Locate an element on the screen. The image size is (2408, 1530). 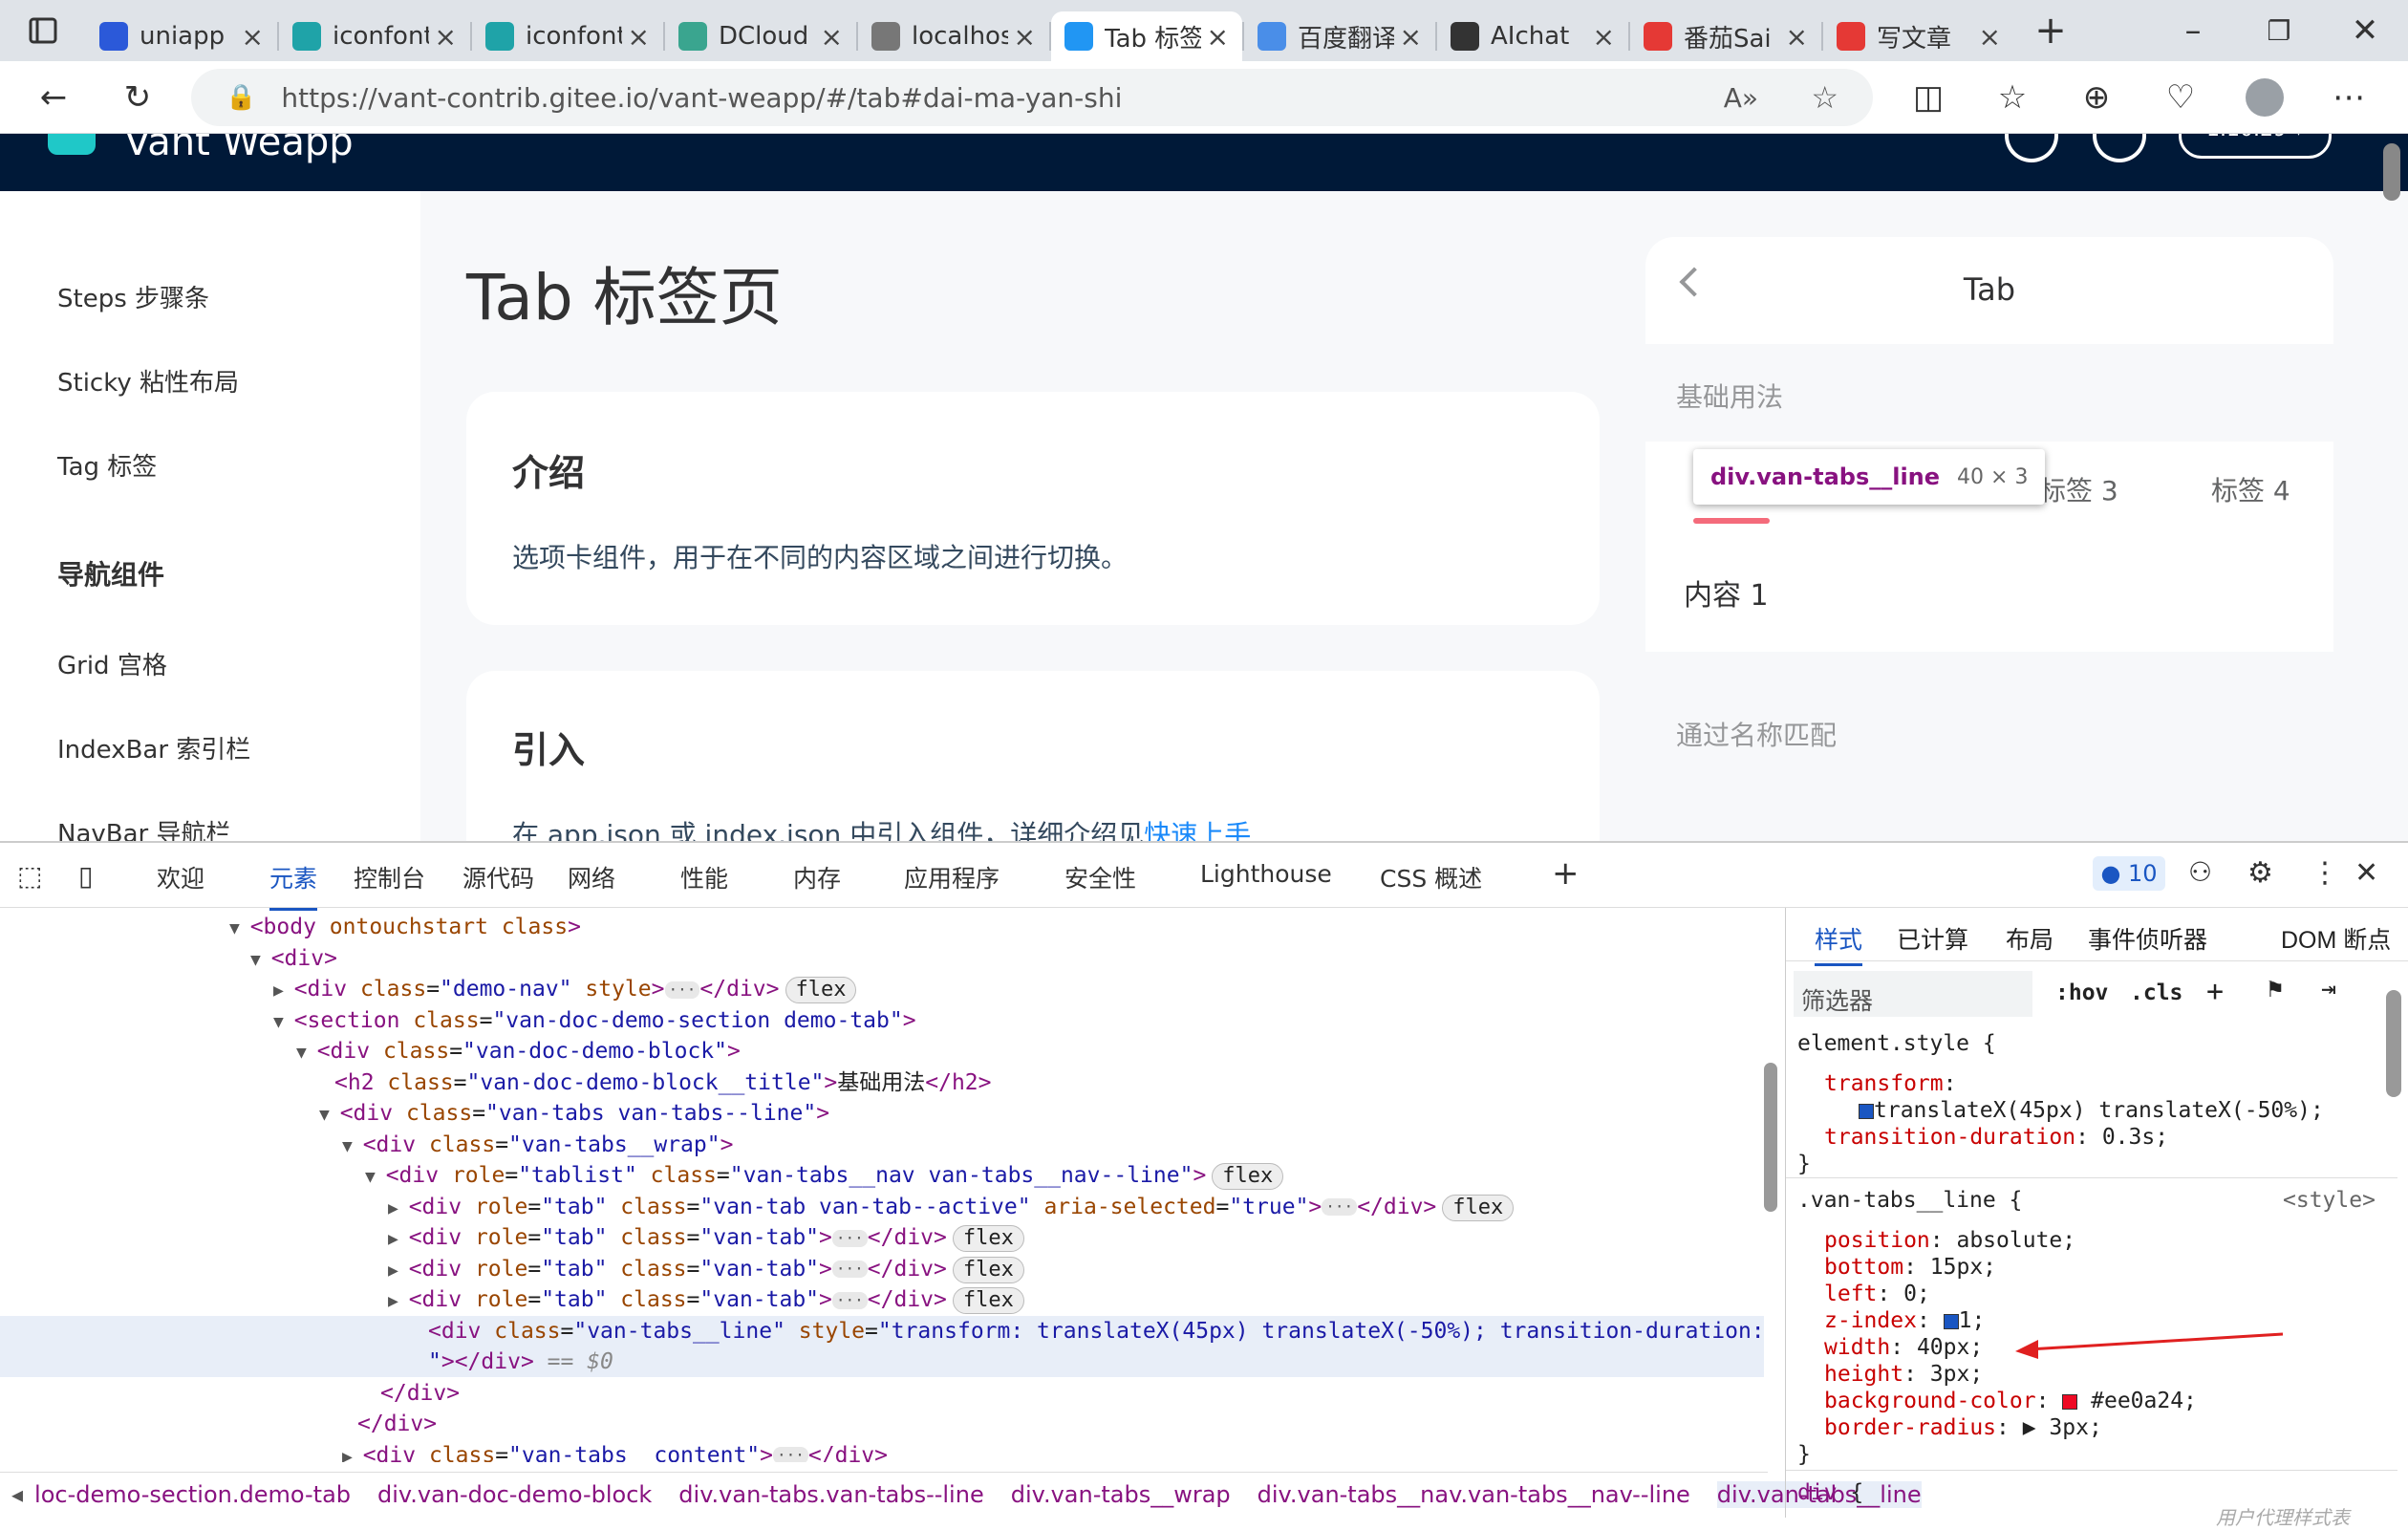
weapp-icon is located at coordinates (2119, 148).